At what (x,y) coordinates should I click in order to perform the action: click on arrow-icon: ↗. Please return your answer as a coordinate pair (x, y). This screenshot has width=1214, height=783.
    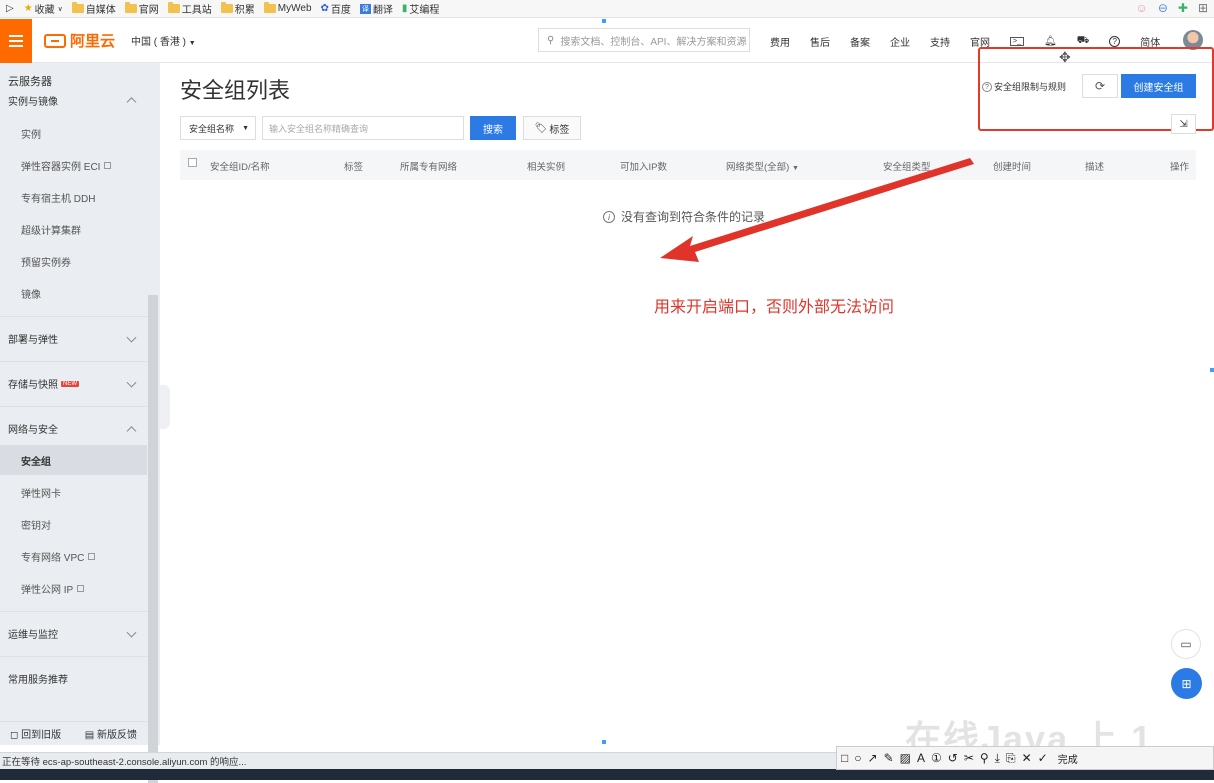
    Looking at the image, I should click on (873, 758).